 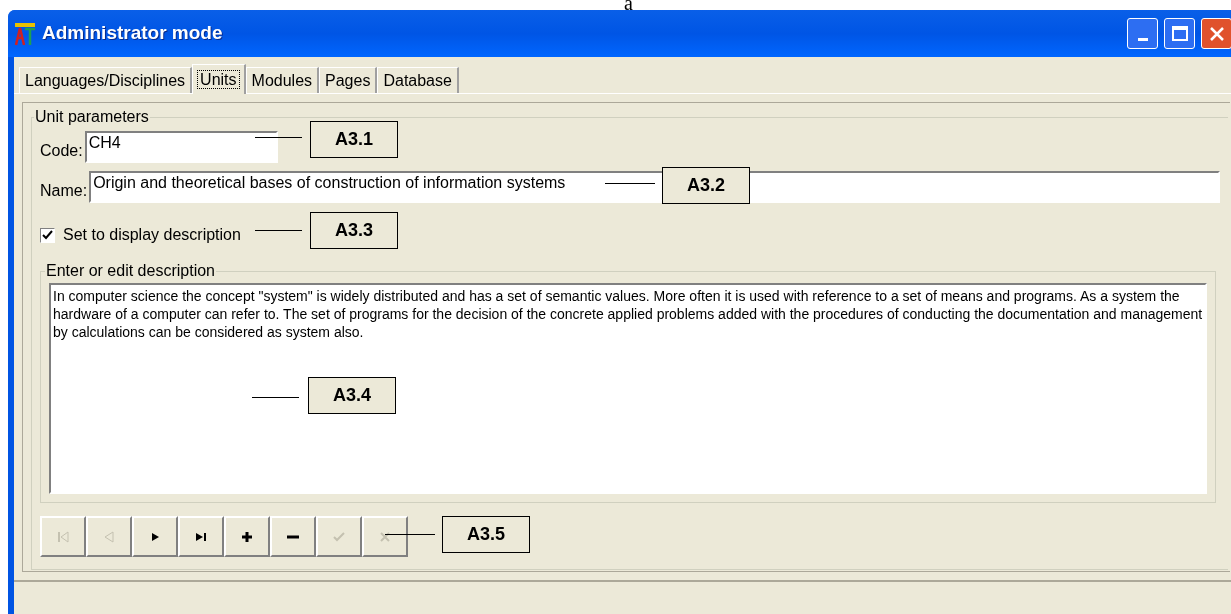 I want to click on close-icon, so click(x=1216, y=33).